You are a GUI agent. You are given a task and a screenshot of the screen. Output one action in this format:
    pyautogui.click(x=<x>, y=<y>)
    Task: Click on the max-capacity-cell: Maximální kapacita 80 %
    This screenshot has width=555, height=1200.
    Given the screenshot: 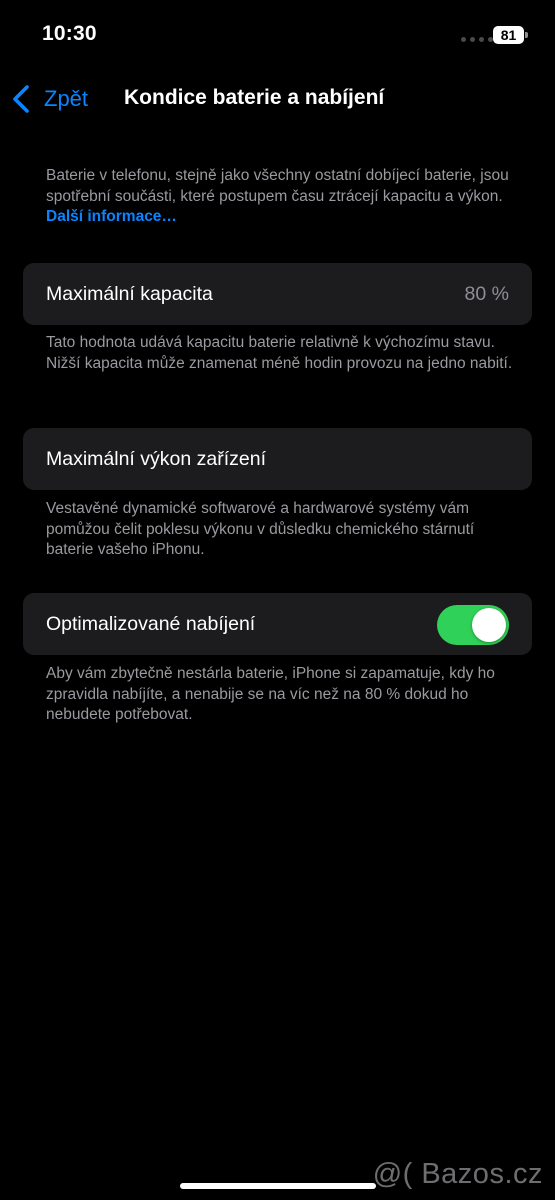 What is the action you would take?
    pyautogui.click(x=277, y=294)
    